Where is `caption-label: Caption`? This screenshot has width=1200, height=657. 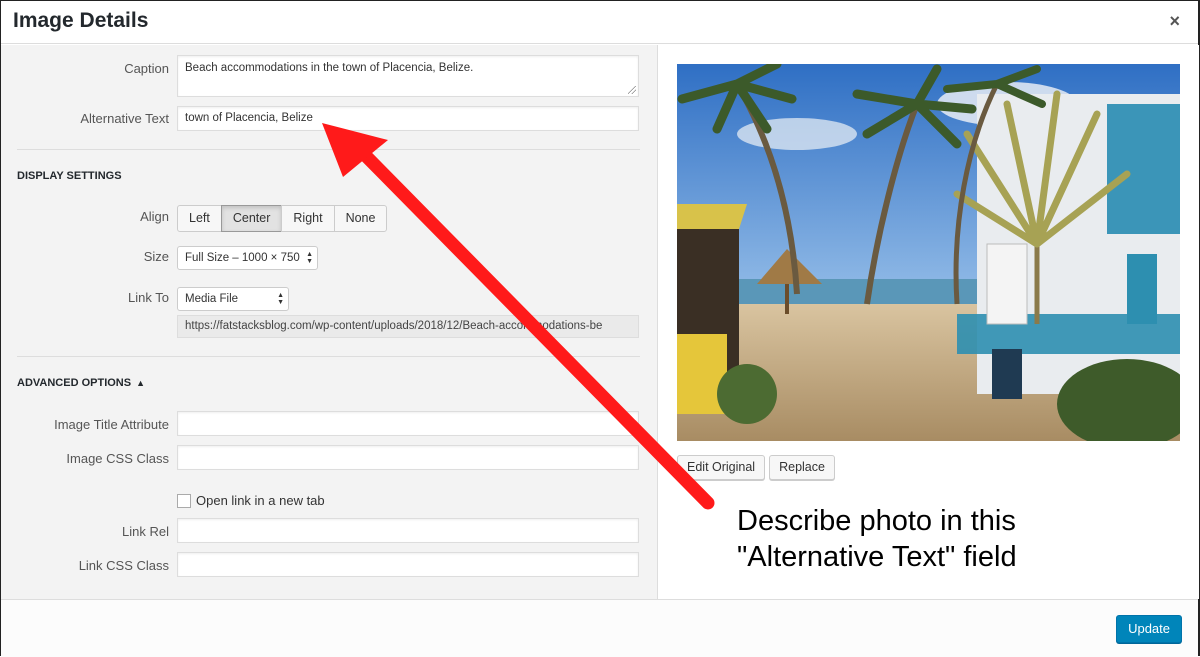
caption-label: Caption is located at coordinates (146, 68).